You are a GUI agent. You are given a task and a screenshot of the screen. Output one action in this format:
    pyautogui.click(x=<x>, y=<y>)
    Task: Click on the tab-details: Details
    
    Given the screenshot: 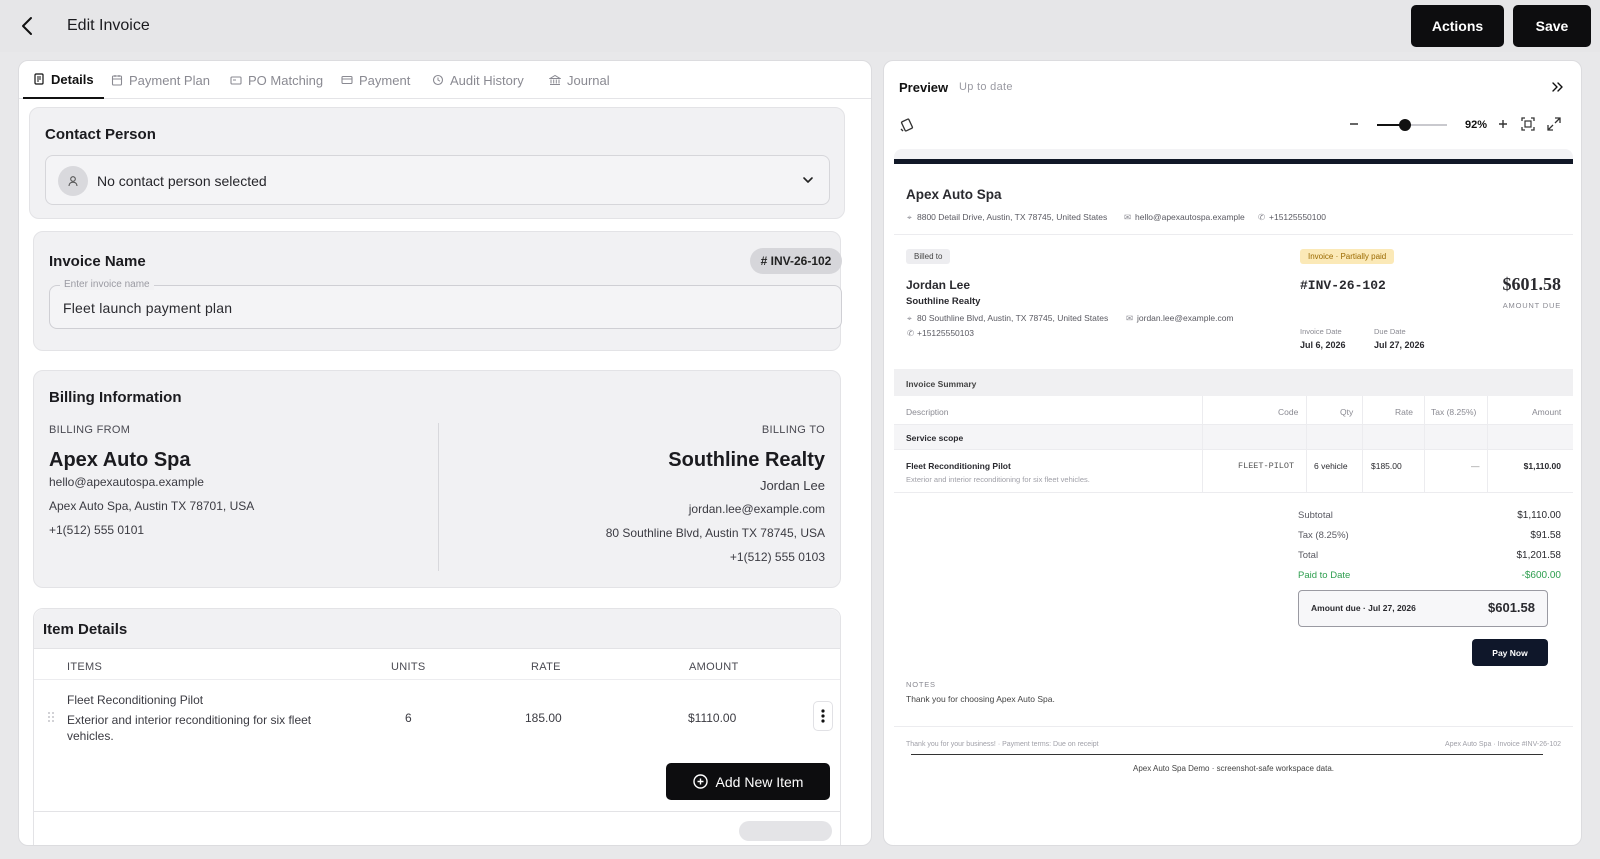 What is the action you would take?
    pyautogui.click(x=63, y=80)
    